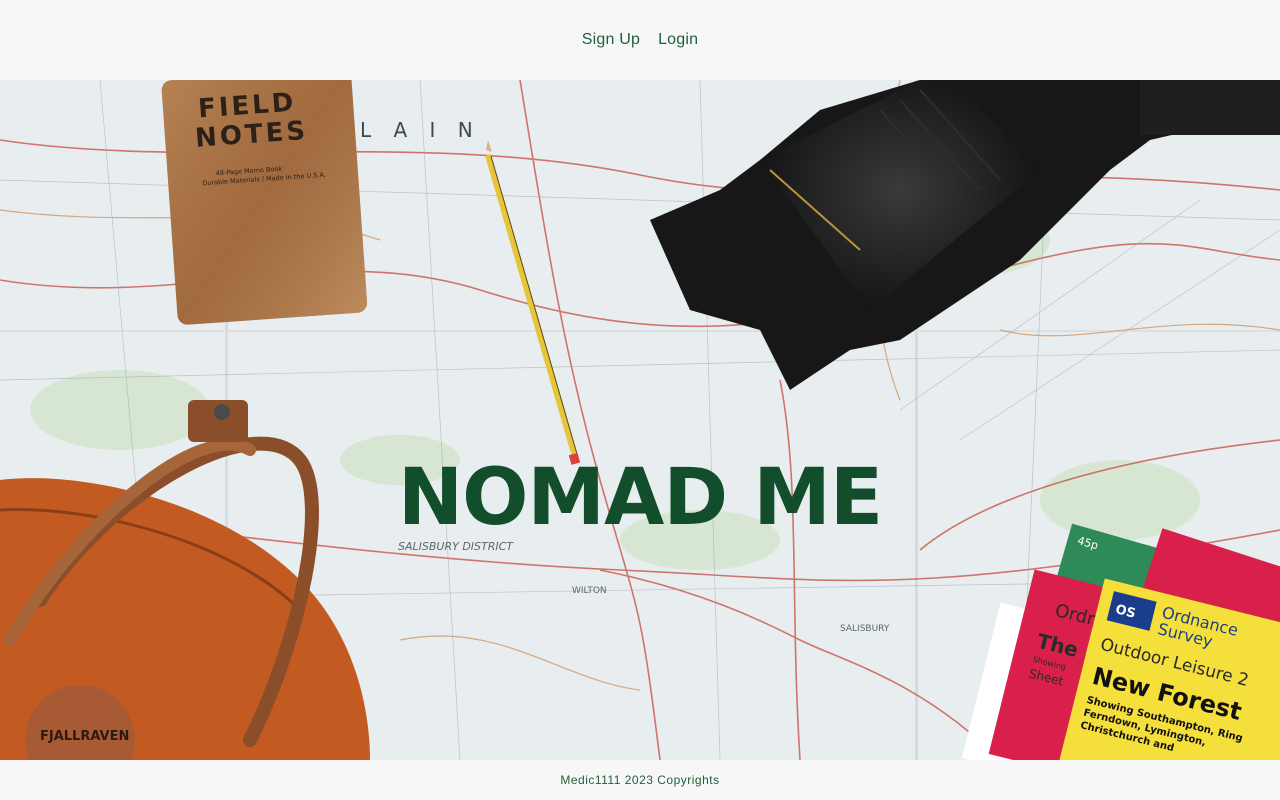  I want to click on bag-brand-label: FJALLRAVEN, so click(84, 736).